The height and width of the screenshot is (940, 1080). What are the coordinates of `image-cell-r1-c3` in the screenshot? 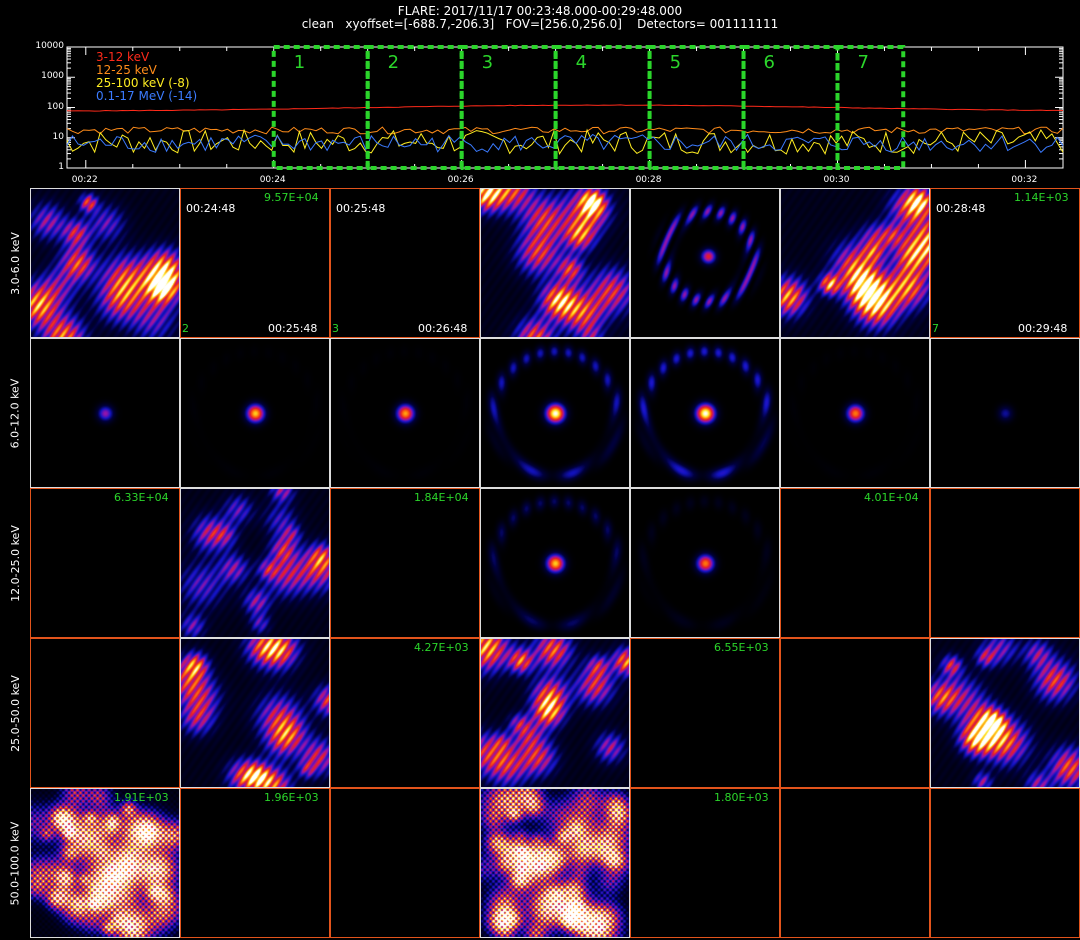 It's located at (555, 413).